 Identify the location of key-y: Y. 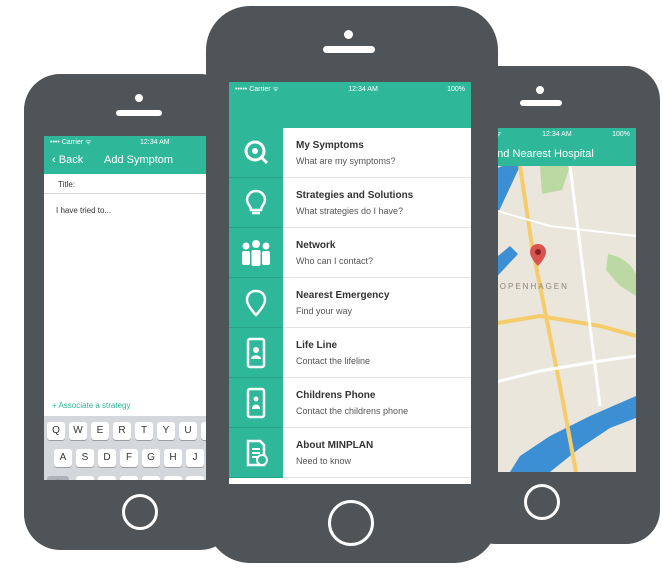
(166, 431).